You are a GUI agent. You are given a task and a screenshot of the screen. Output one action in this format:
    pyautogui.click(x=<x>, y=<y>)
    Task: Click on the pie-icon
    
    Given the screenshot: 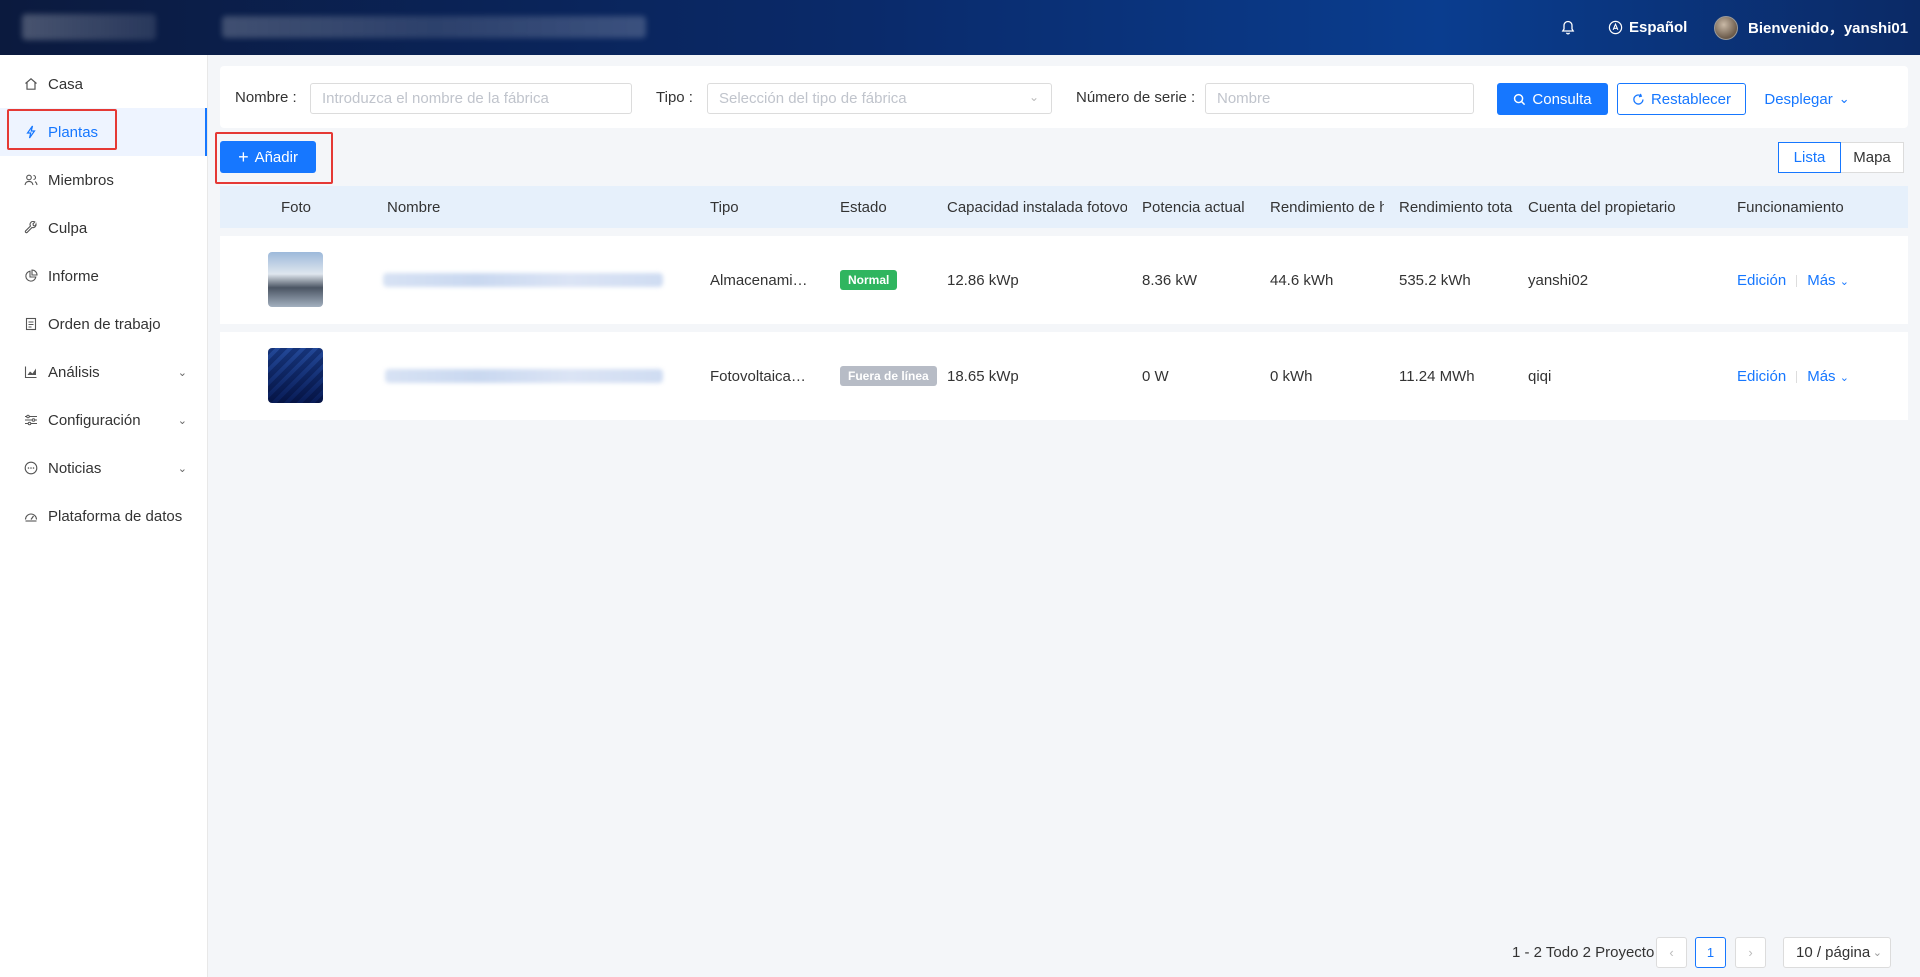 What is the action you would take?
    pyautogui.click(x=31, y=276)
    